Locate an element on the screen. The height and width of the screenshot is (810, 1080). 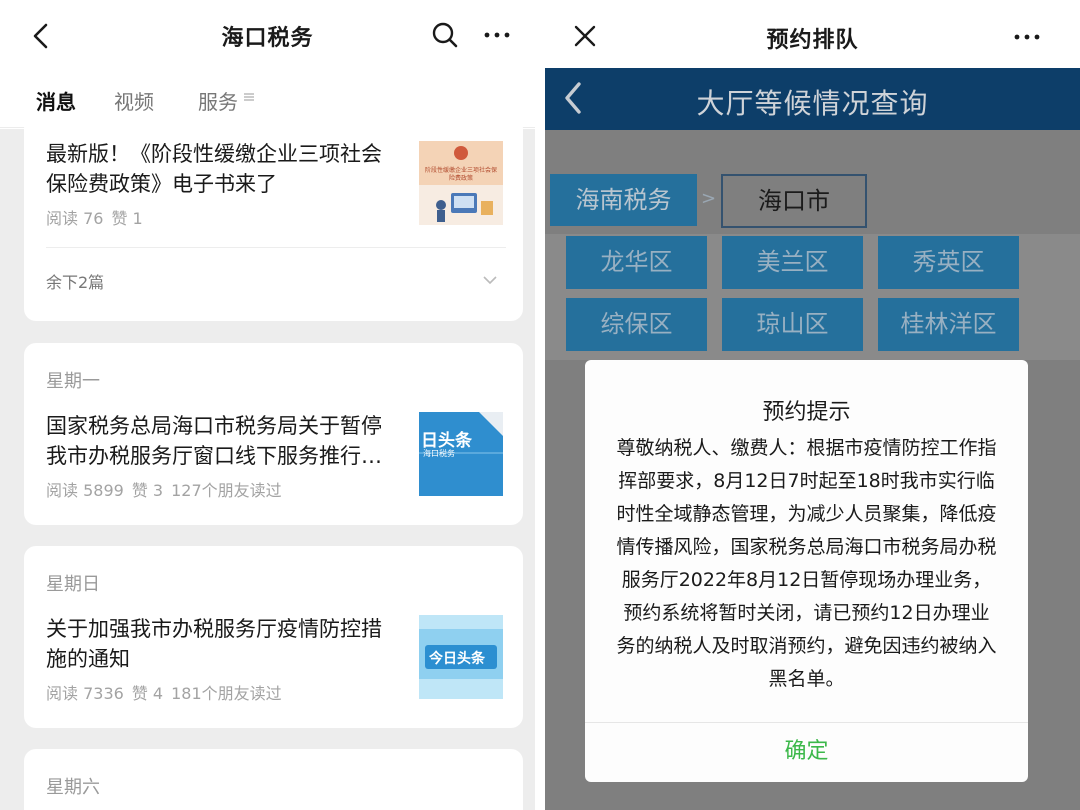
dialog-title: 预约提示 is located at coordinates (806, 412).